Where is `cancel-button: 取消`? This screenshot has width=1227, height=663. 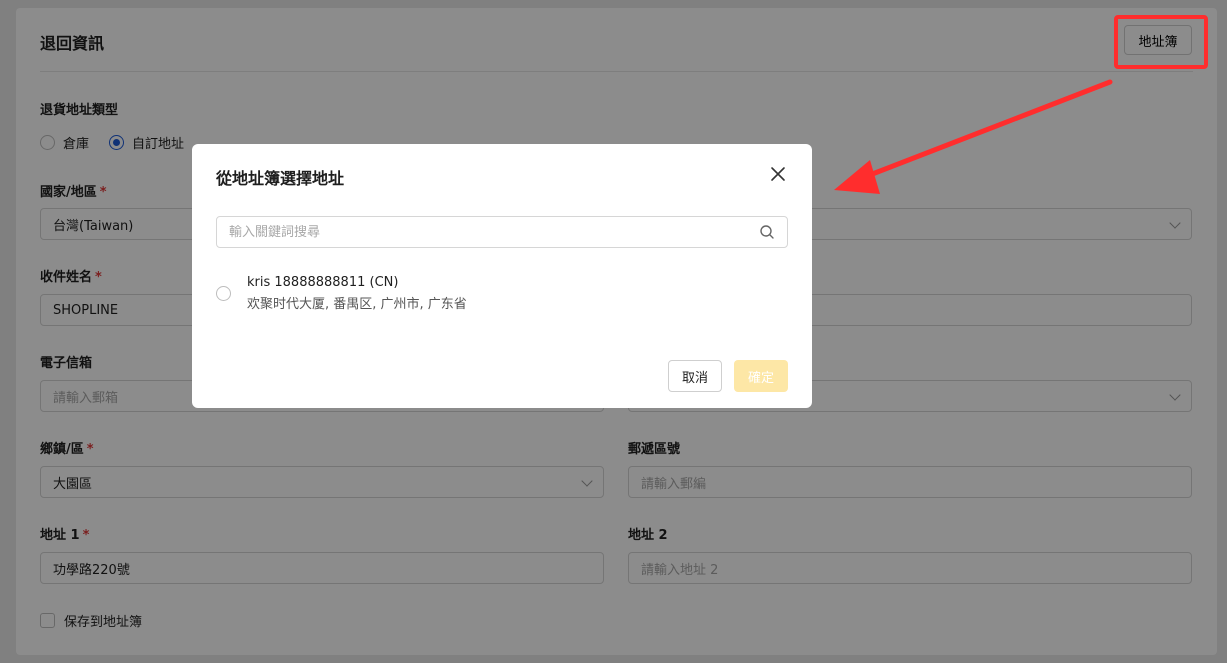
cancel-button: 取消 is located at coordinates (695, 376).